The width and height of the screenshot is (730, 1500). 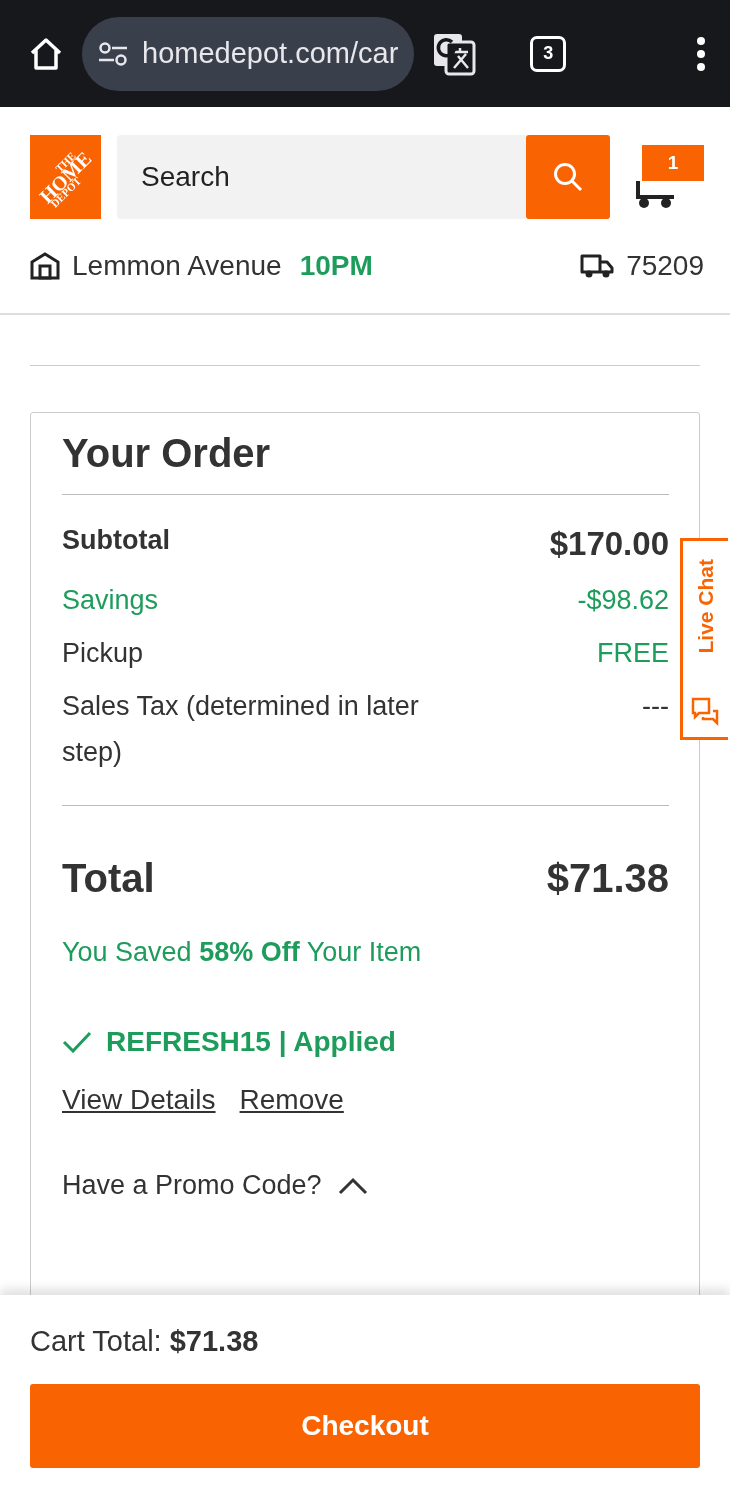 I want to click on home-icon, so click(x=46, y=53).